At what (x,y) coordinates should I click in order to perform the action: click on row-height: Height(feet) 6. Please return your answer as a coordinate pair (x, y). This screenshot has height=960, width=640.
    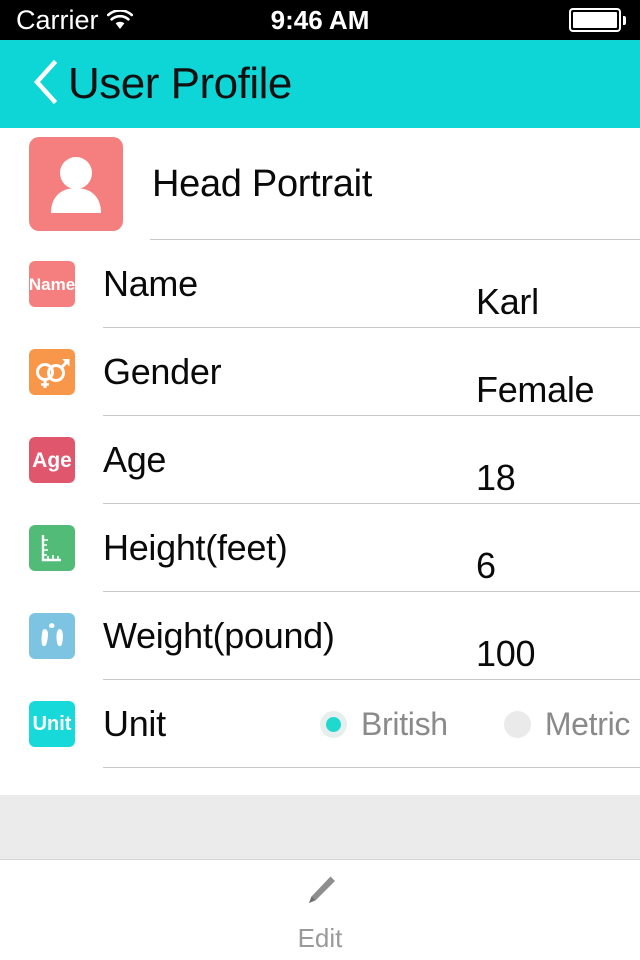
    Looking at the image, I should click on (320, 548).